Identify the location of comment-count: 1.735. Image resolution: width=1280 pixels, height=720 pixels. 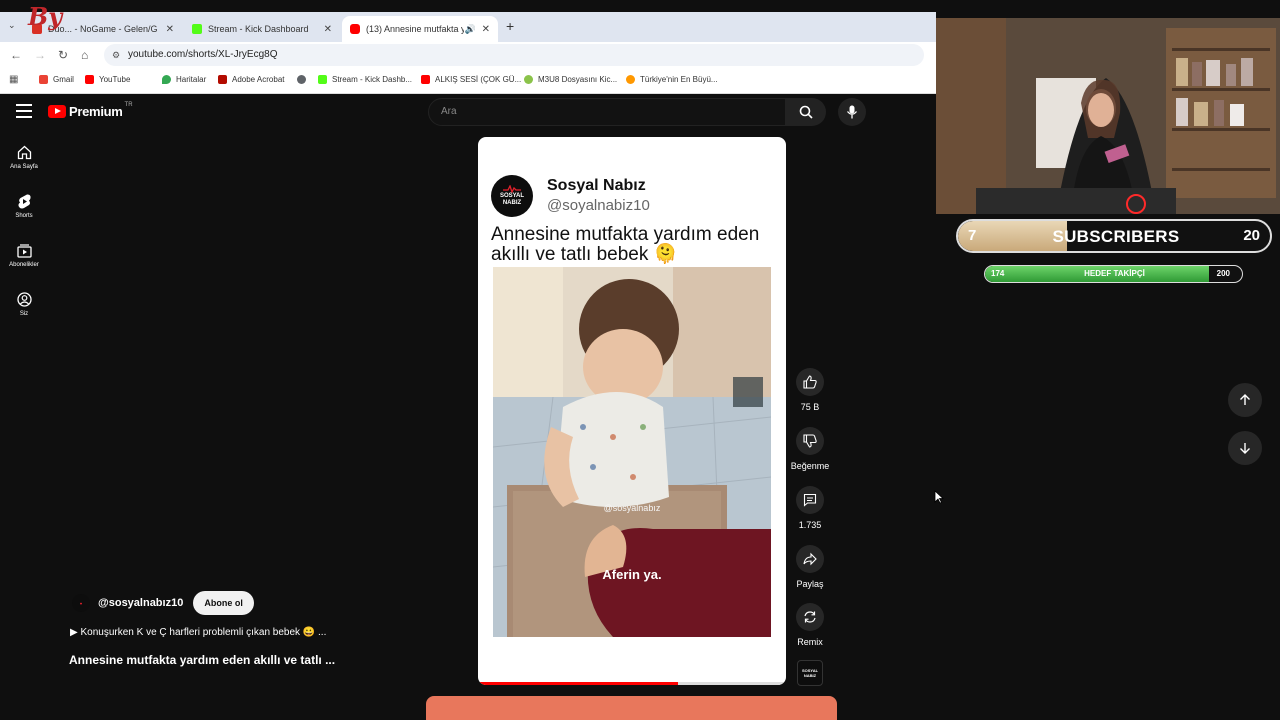
(810, 525).